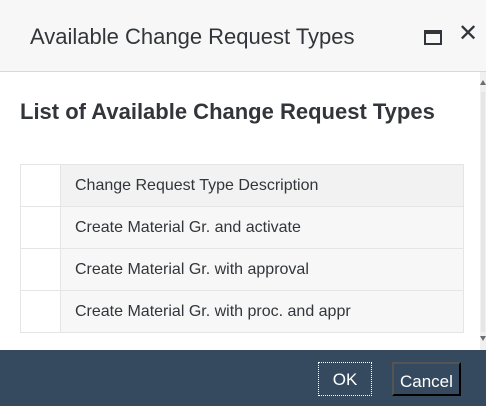 The height and width of the screenshot is (406, 486). I want to click on table-row: Create Material Gr. and activate, so click(242, 227).